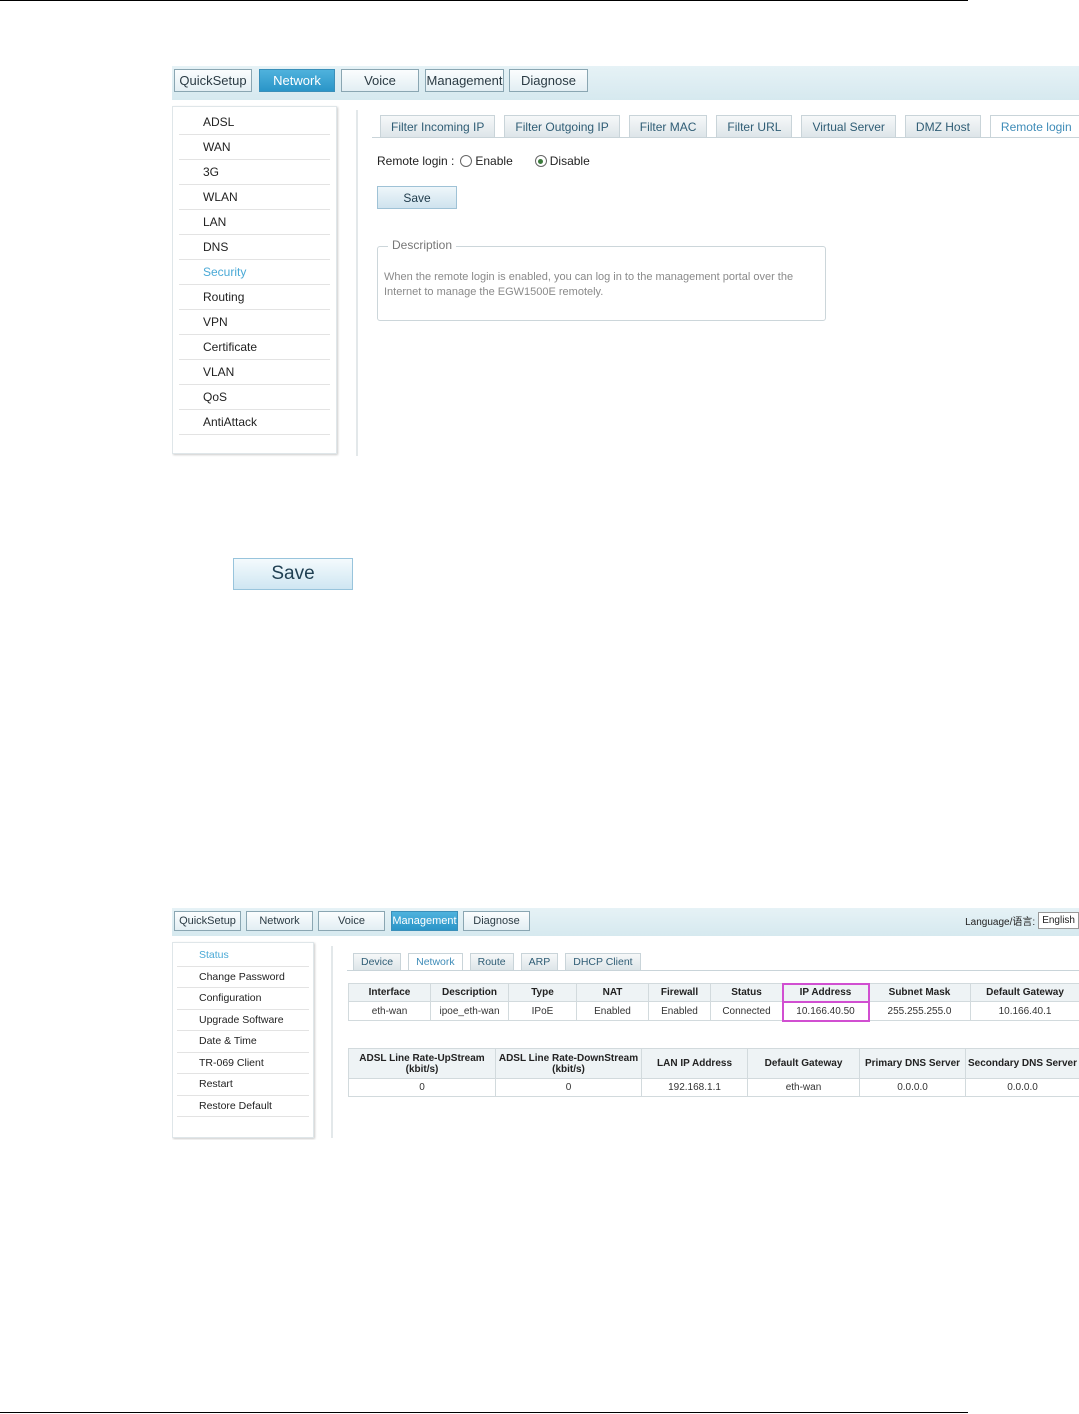 Image resolution: width=1079 pixels, height=1414 pixels. What do you see at coordinates (562, 126) in the screenshot?
I see `tab-filter-outgoing-ip: Filter Outgoing IP` at bounding box center [562, 126].